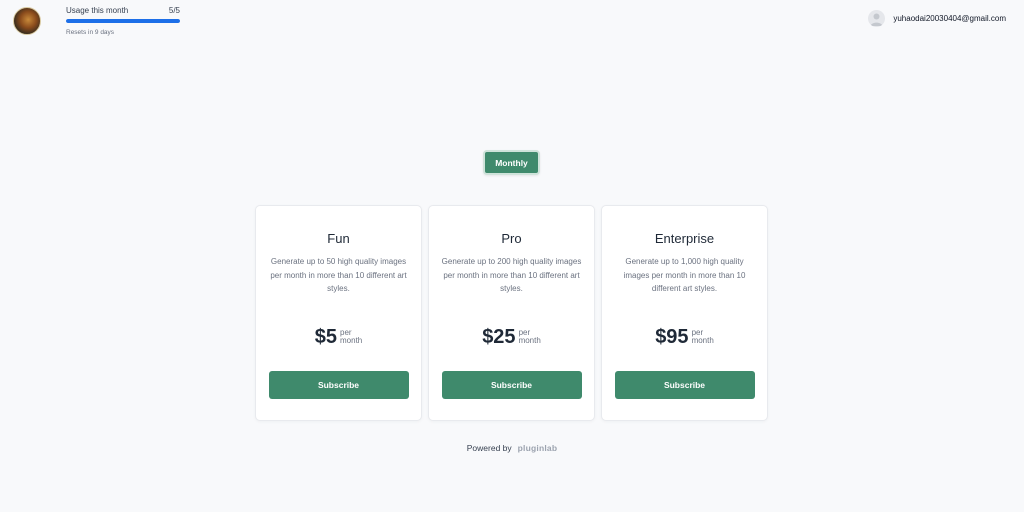 The image size is (1024, 512). I want to click on price-amount: $25, so click(499, 336).